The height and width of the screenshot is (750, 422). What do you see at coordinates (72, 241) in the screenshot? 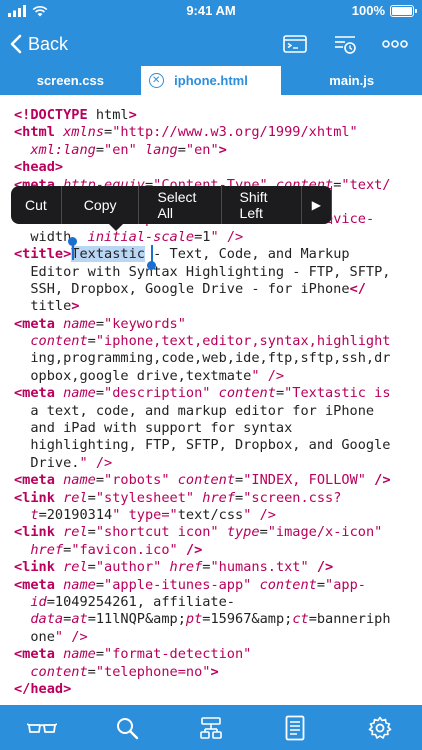
I see `selection-start-knob` at bounding box center [72, 241].